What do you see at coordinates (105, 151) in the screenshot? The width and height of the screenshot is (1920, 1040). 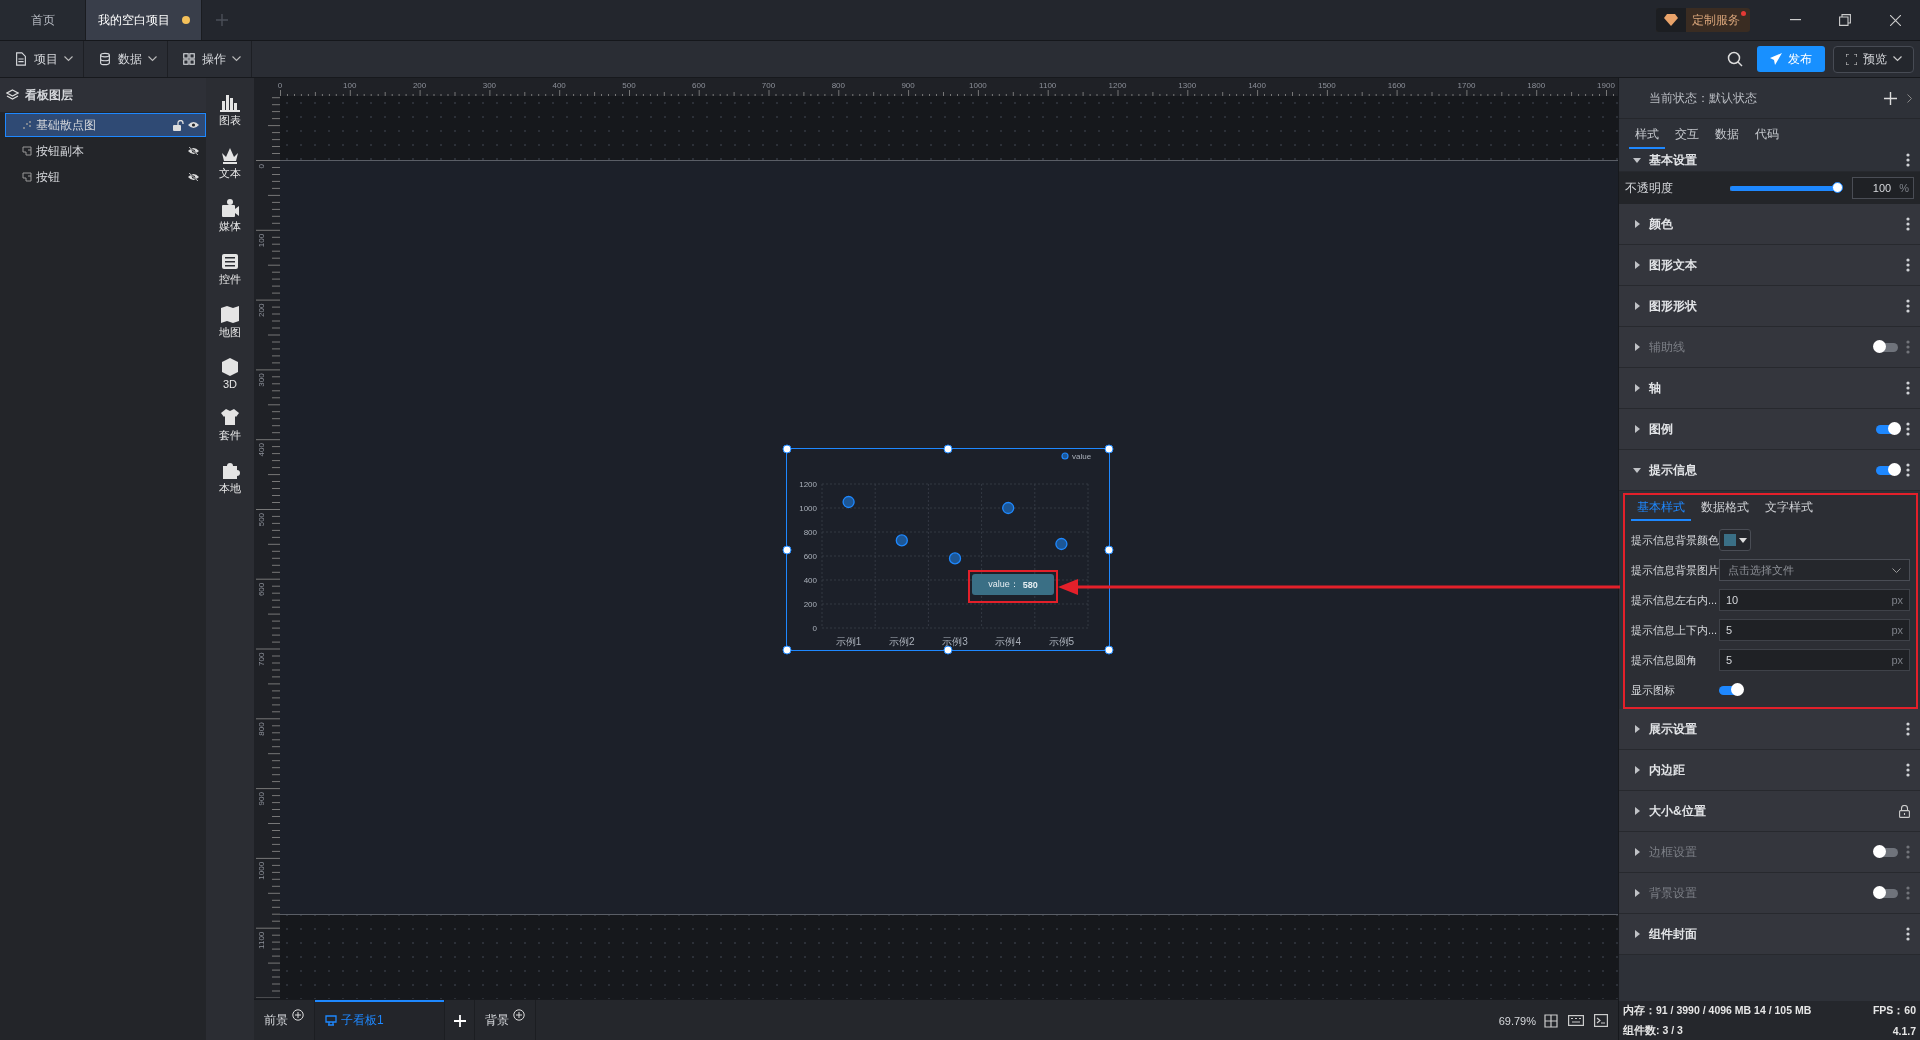 I see `layer-item: 按钮副本` at bounding box center [105, 151].